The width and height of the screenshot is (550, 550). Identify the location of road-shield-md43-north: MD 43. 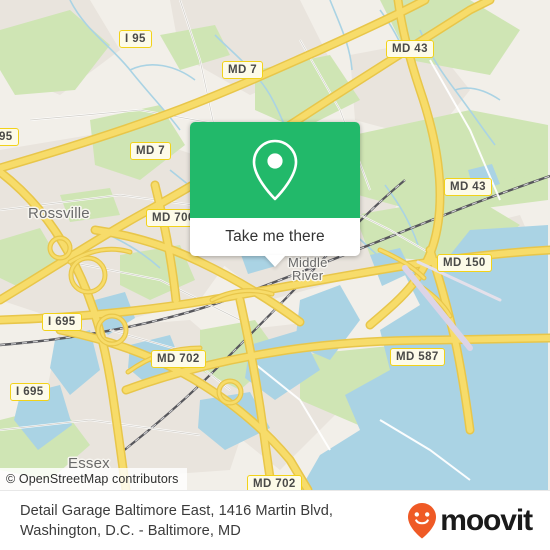
(410, 49).